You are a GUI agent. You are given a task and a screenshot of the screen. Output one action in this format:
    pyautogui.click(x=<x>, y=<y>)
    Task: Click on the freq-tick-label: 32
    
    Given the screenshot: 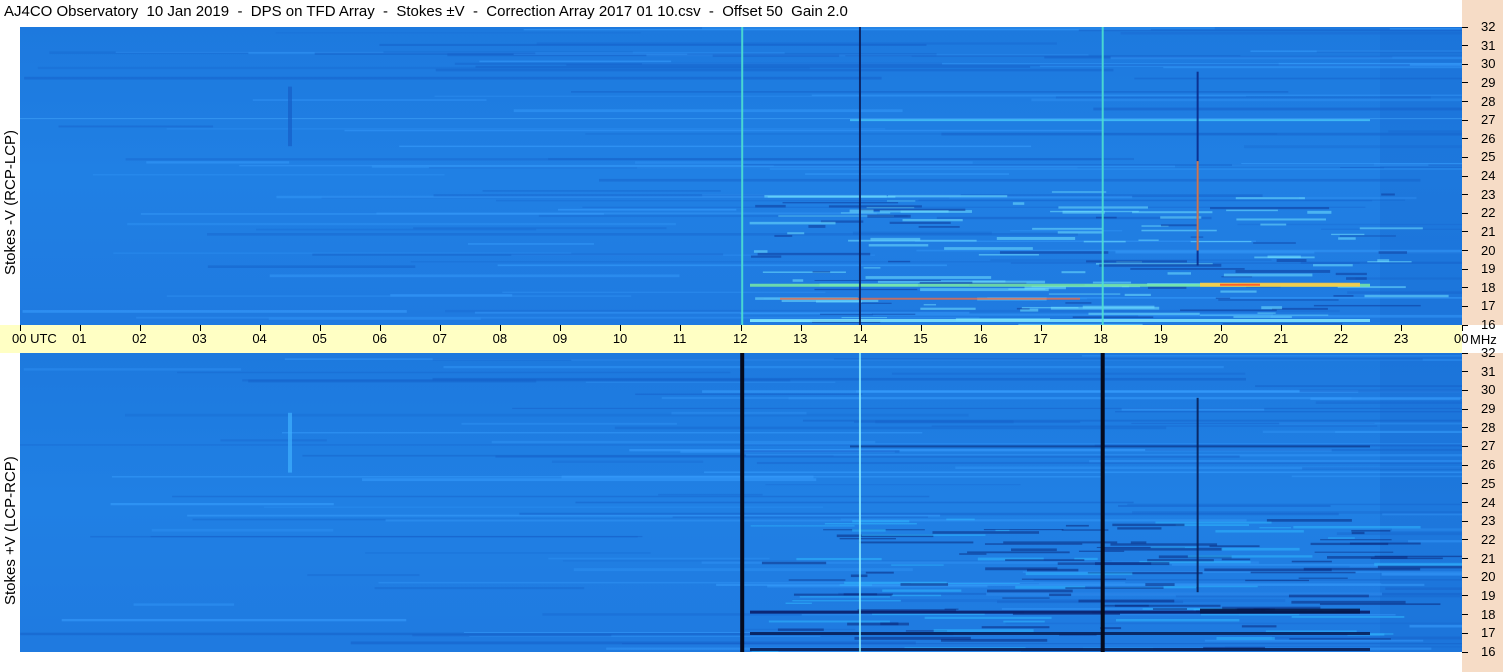 What is the action you would take?
    pyautogui.click(x=1488, y=352)
    